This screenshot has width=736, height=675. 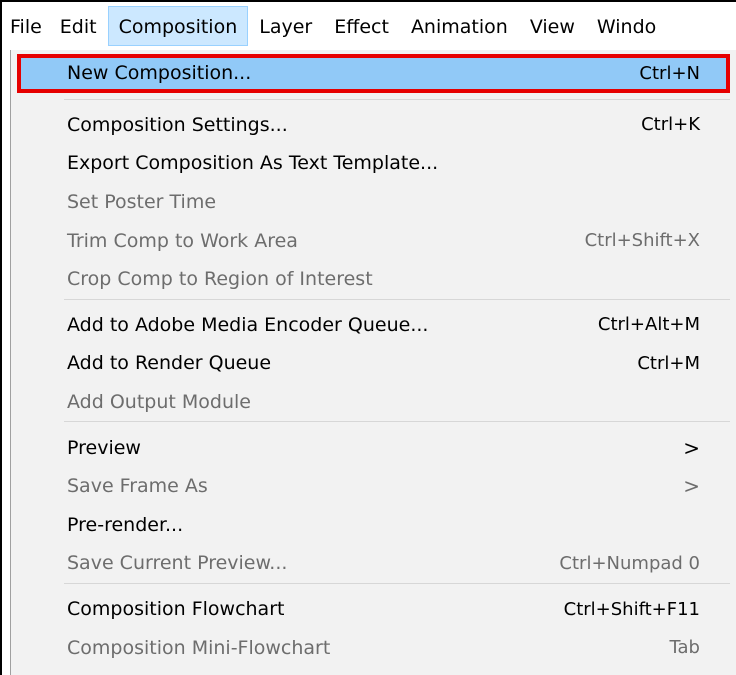 I want to click on menu-item-label: Crop Comp to Region of Interest, so click(x=220, y=279).